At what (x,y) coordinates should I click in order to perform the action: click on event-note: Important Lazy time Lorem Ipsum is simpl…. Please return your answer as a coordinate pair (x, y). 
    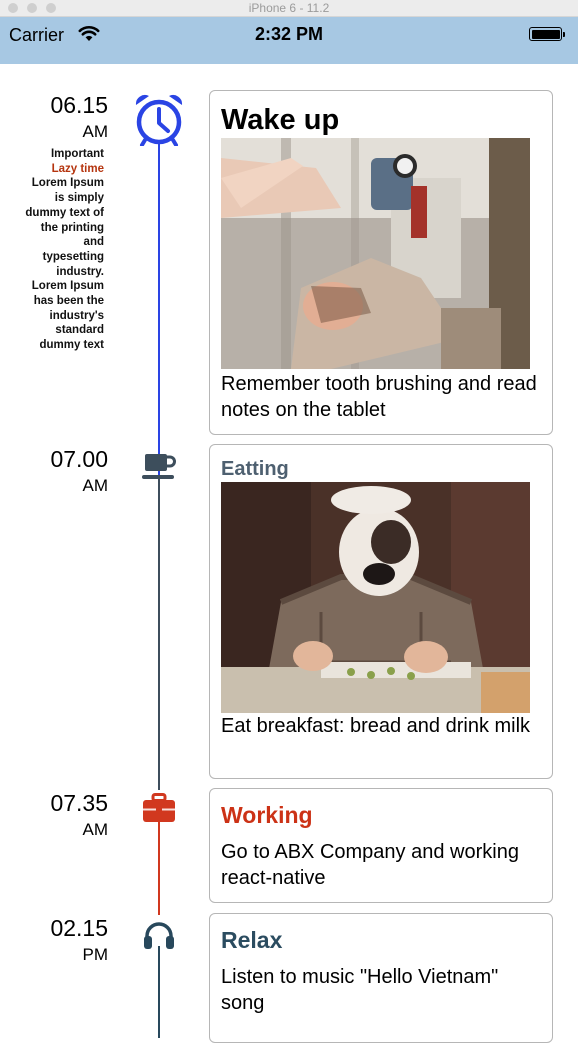
    Looking at the image, I should click on (64, 250).